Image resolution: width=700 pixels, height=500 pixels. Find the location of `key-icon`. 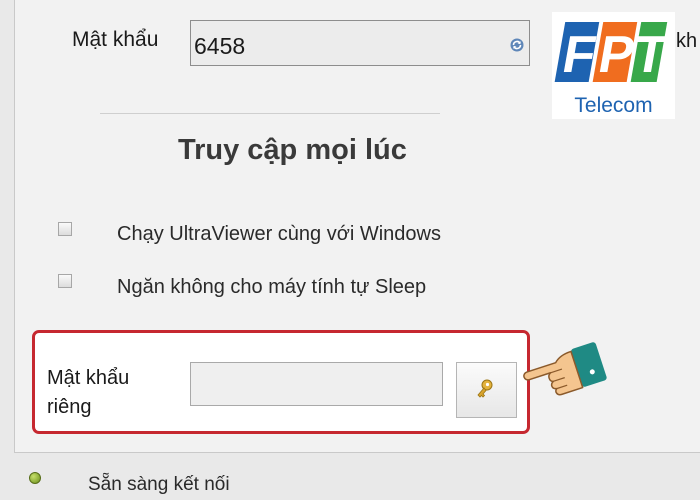

key-icon is located at coordinates (485, 388).